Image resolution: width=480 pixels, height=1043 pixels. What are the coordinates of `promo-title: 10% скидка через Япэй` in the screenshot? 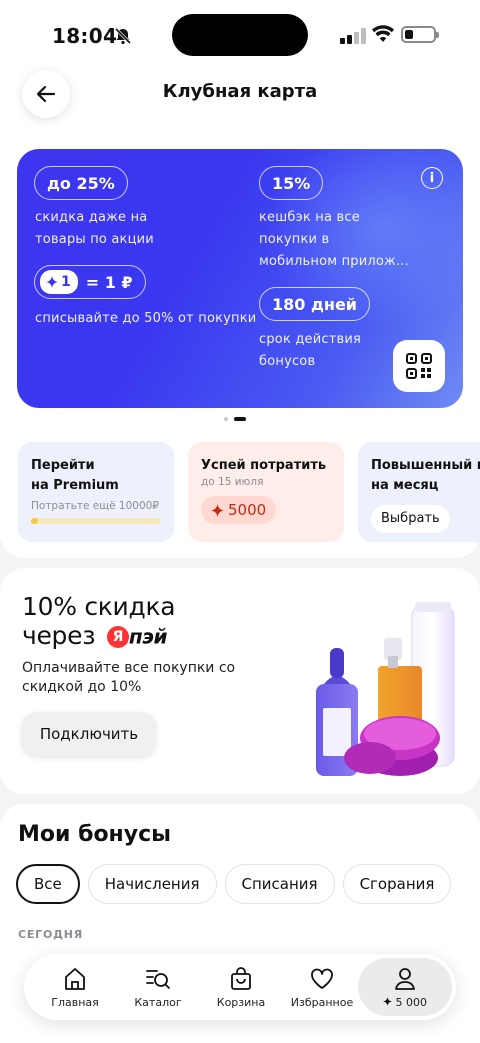 It's located at (99, 621).